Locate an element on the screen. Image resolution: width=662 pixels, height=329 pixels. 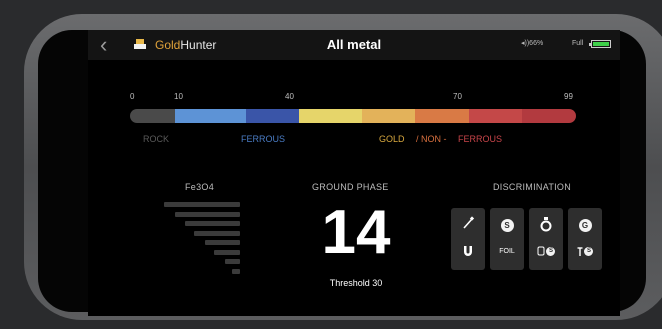
ground-phase-title: GROUND PHASE is located at coordinates (350, 187).